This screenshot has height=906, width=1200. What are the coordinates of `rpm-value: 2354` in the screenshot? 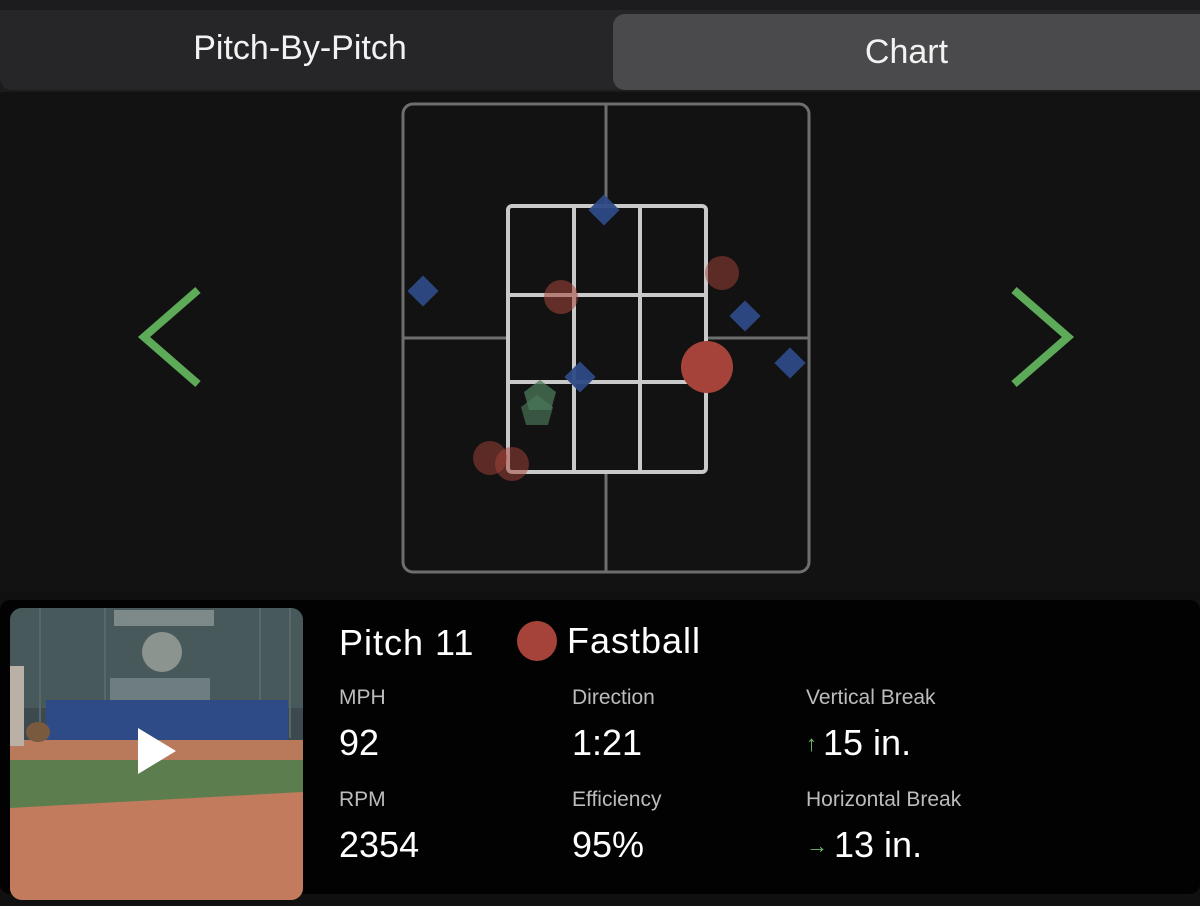 It's located at (379, 844).